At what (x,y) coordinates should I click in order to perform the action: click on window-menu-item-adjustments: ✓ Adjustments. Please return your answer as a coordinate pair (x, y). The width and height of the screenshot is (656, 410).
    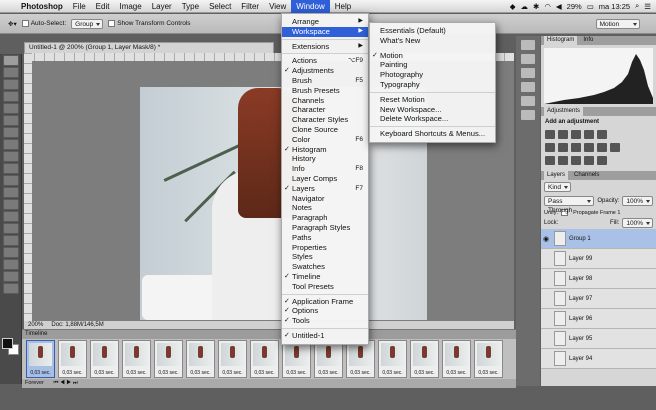
    Looking at the image, I should click on (325, 71).